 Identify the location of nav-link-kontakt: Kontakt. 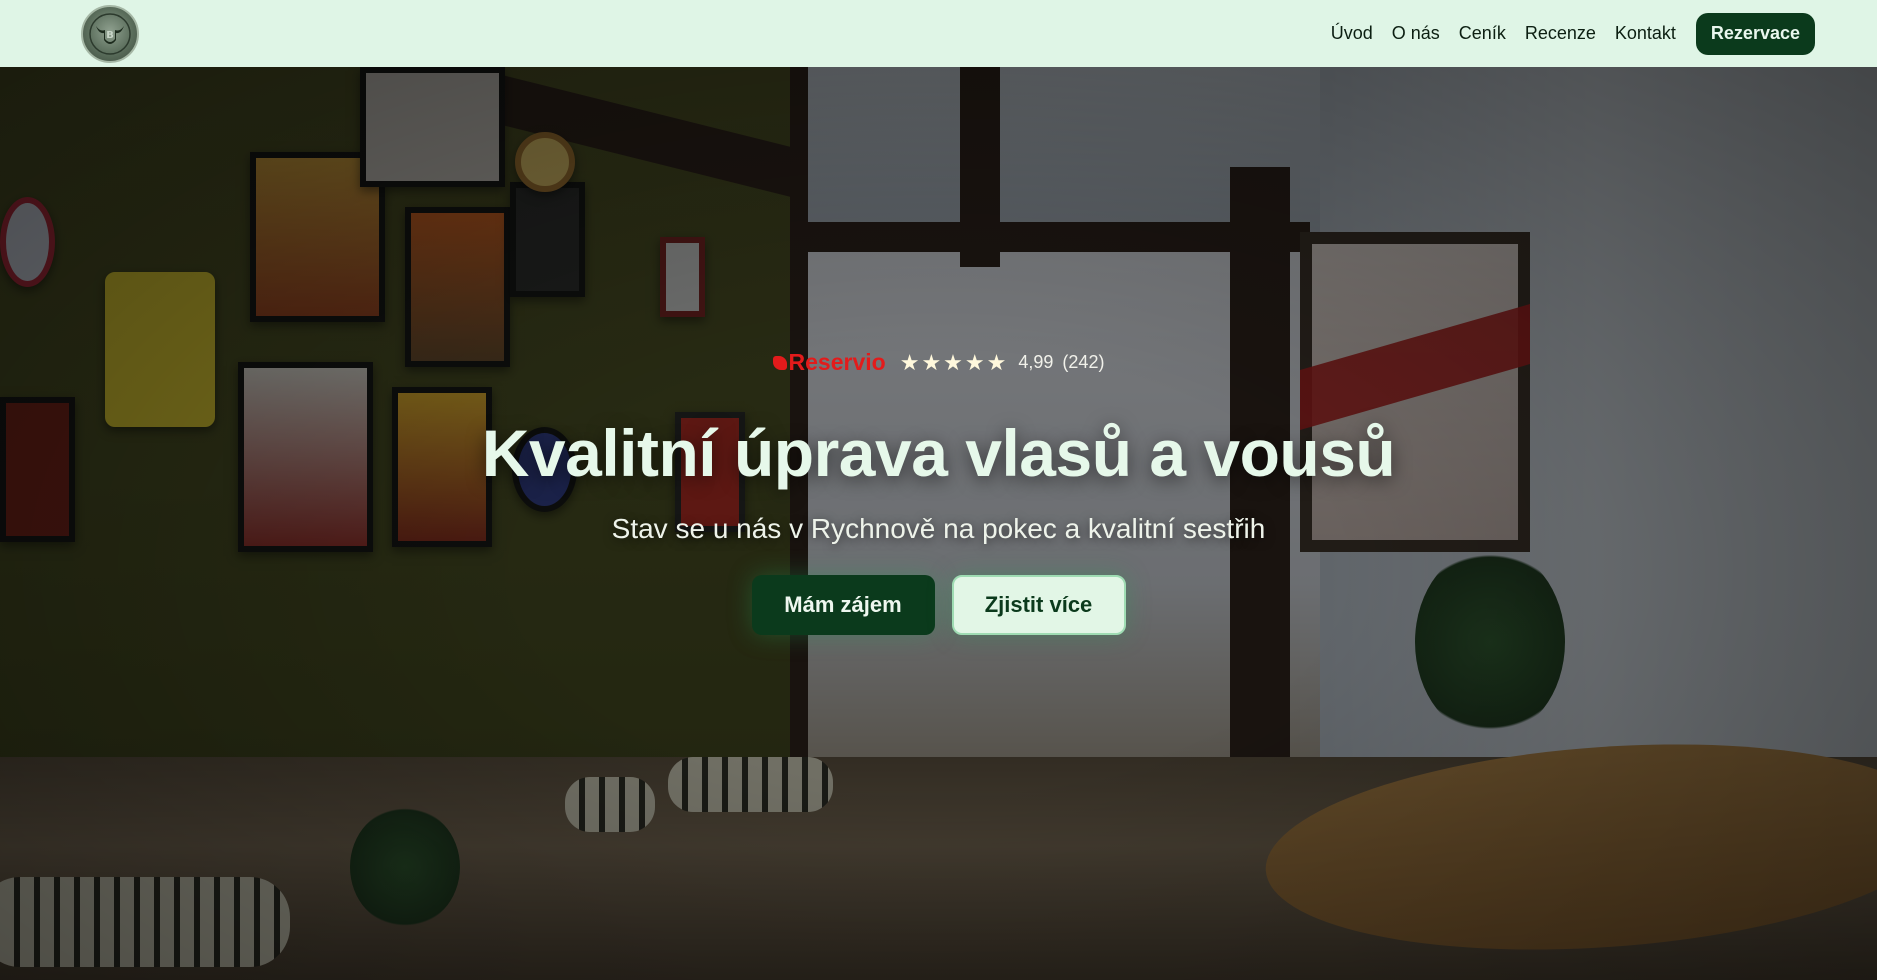
(1645, 33).